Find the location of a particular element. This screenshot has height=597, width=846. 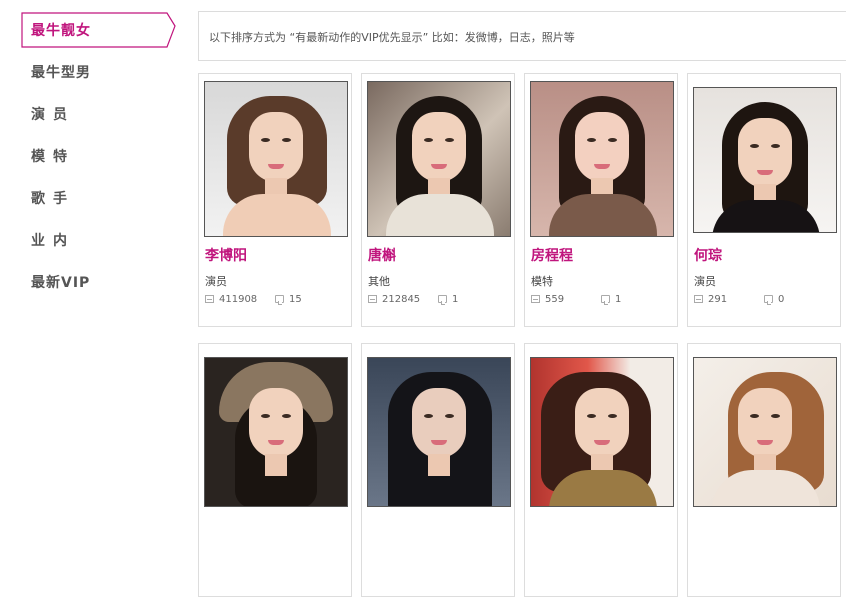

sidebar-item-actors: 演员 is located at coordinates (53, 114).